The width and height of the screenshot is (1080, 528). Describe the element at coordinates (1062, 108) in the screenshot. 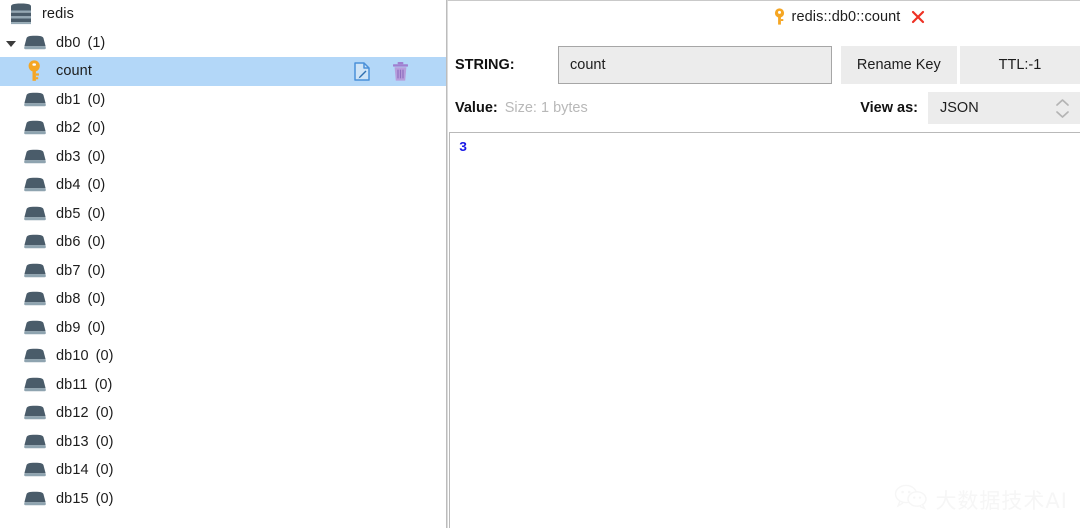

I see `chevron-updown-icon` at that location.